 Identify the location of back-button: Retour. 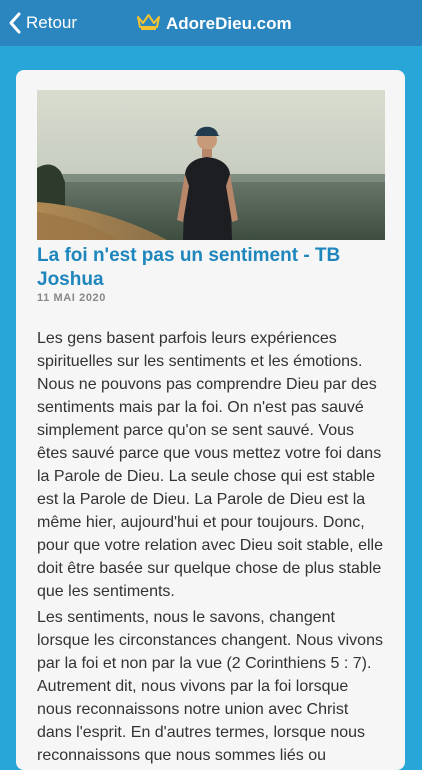
(42, 23).